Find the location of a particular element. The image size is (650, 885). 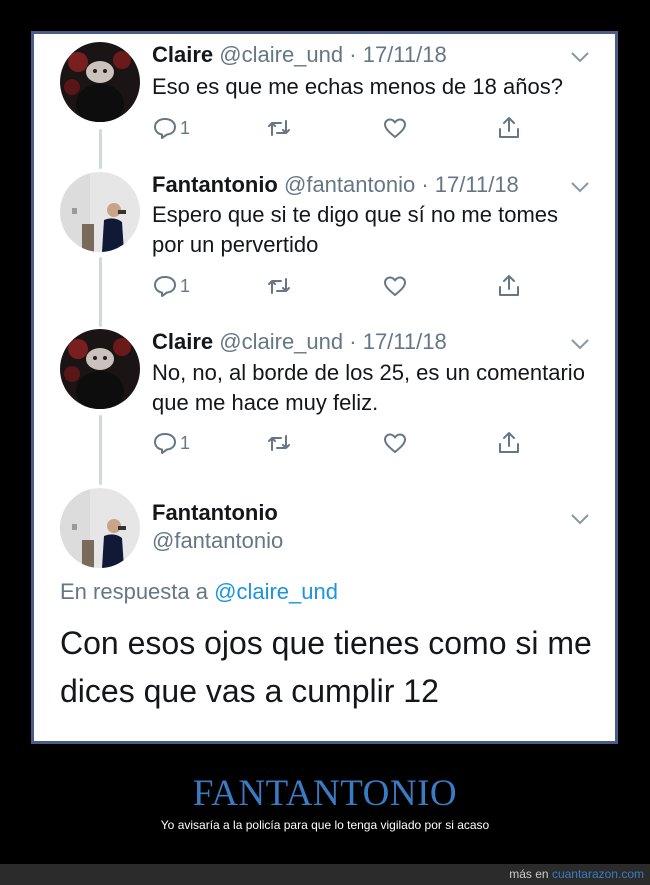

reply-mention-link: @claire_und is located at coordinates (276, 591).